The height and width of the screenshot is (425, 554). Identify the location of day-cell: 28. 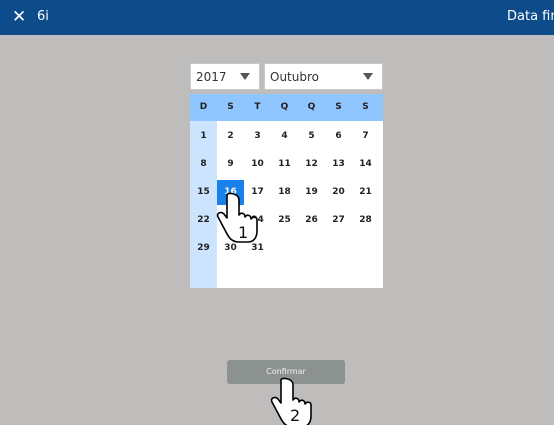
(365, 220).